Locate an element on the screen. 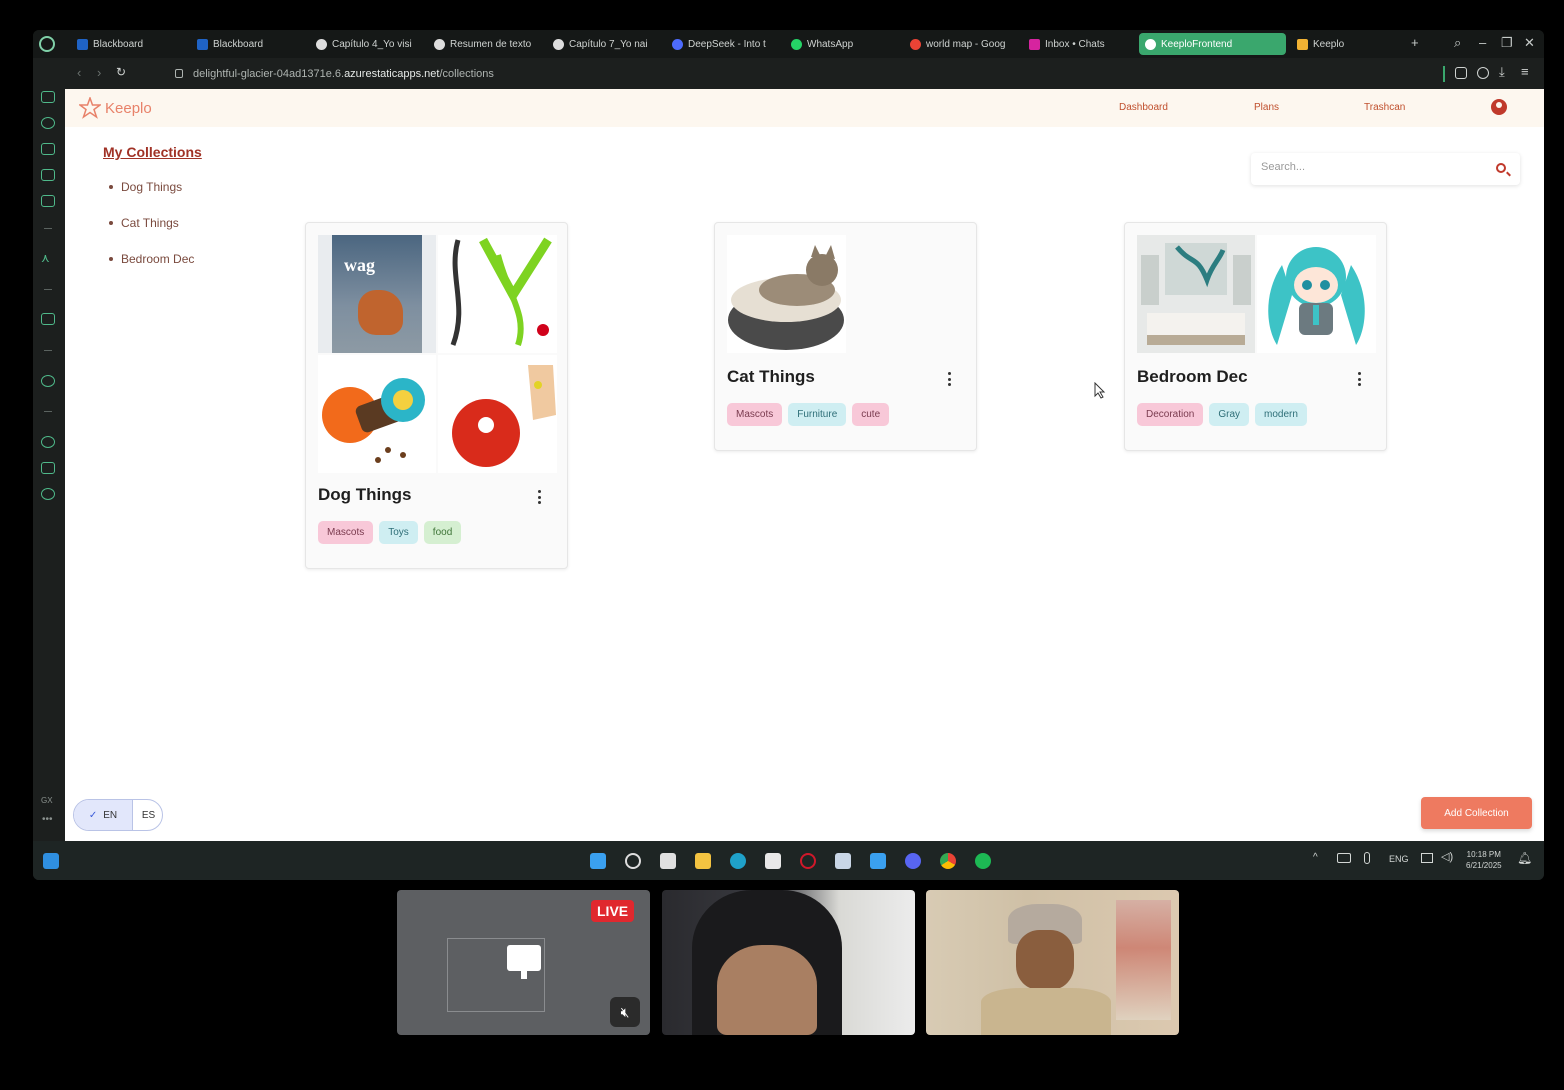  tab-deepseek: DeepSeek - Into t is located at coordinates (721, 44).